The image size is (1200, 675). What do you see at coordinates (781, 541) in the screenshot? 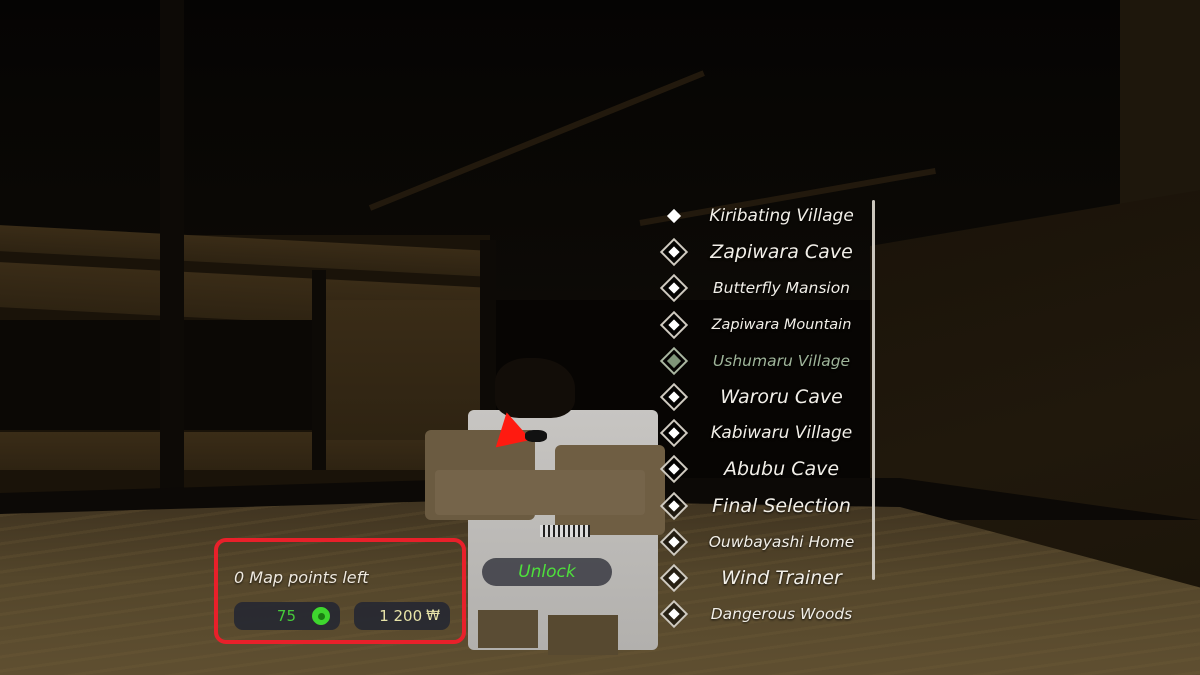
I see `location-label: Ouwbayashi Home` at bounding box center [781, 541].